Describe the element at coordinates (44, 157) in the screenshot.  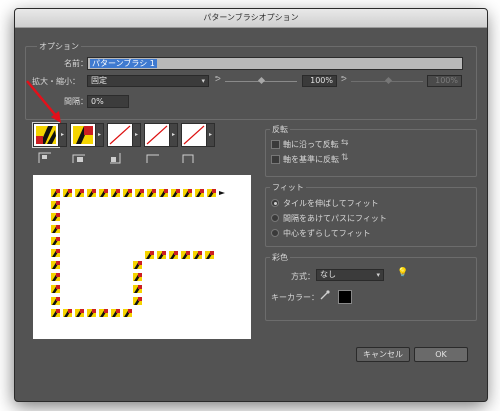
I see `outer-corner-tile-icon` at that location.